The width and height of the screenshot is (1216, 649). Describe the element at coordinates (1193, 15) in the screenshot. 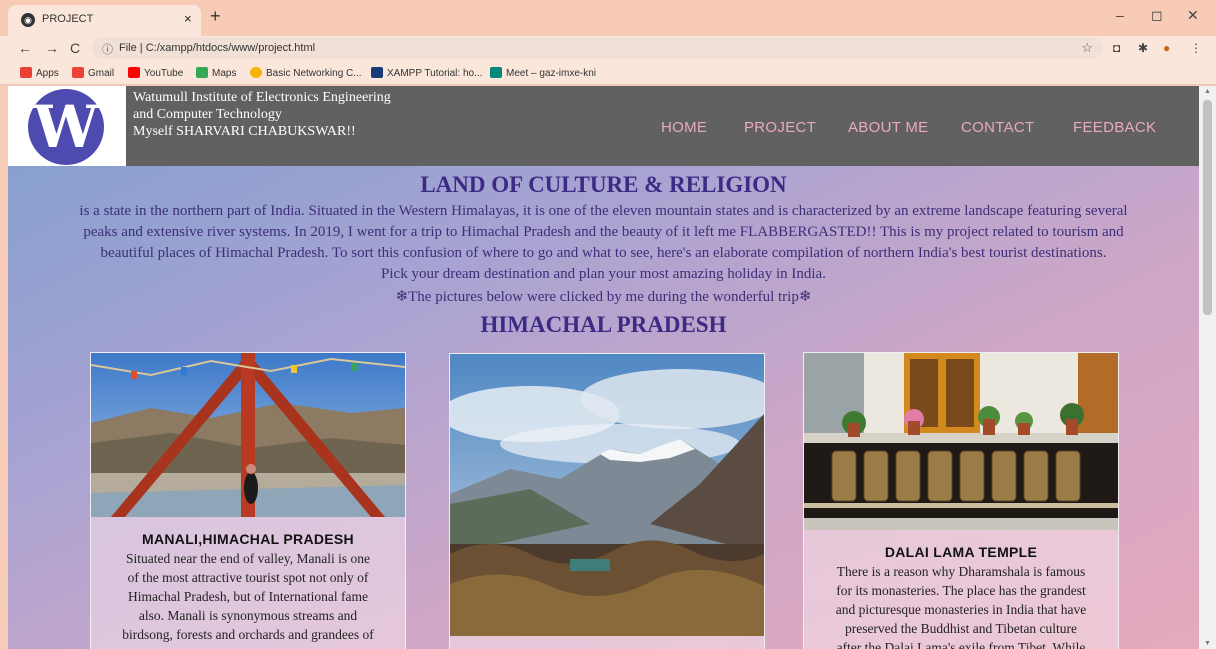

I see `close-window-button: ✕` at that location.